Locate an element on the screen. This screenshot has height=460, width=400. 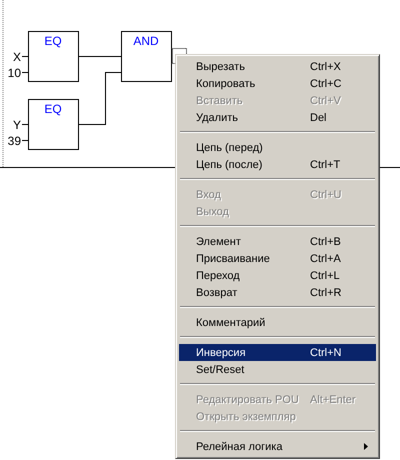
input-label: X is located at coordinates (16, 57).